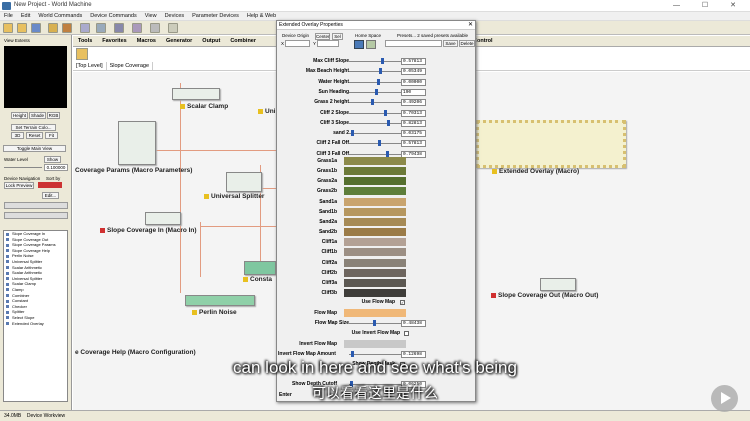  I want to click on sort-selector, so click(50, 185).